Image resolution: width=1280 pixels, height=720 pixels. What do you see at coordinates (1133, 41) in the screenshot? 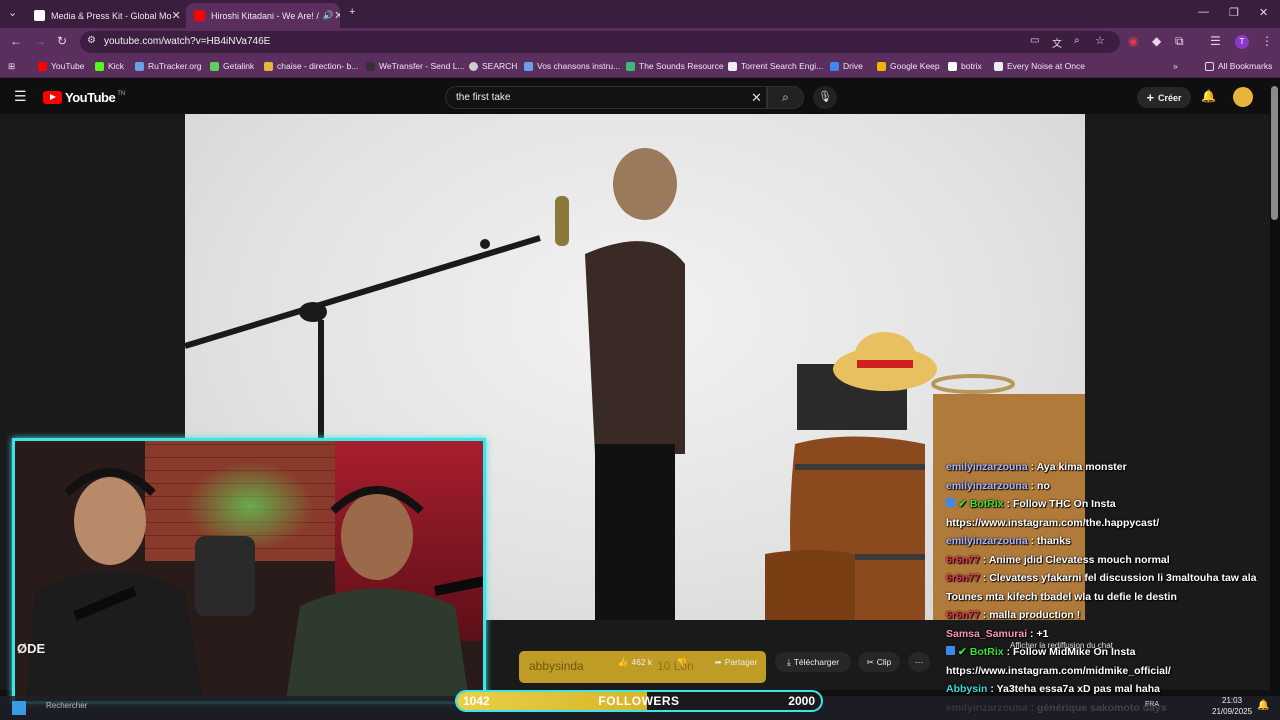
I see `extension-icon: ◉` at bounding box center [1133, 41].